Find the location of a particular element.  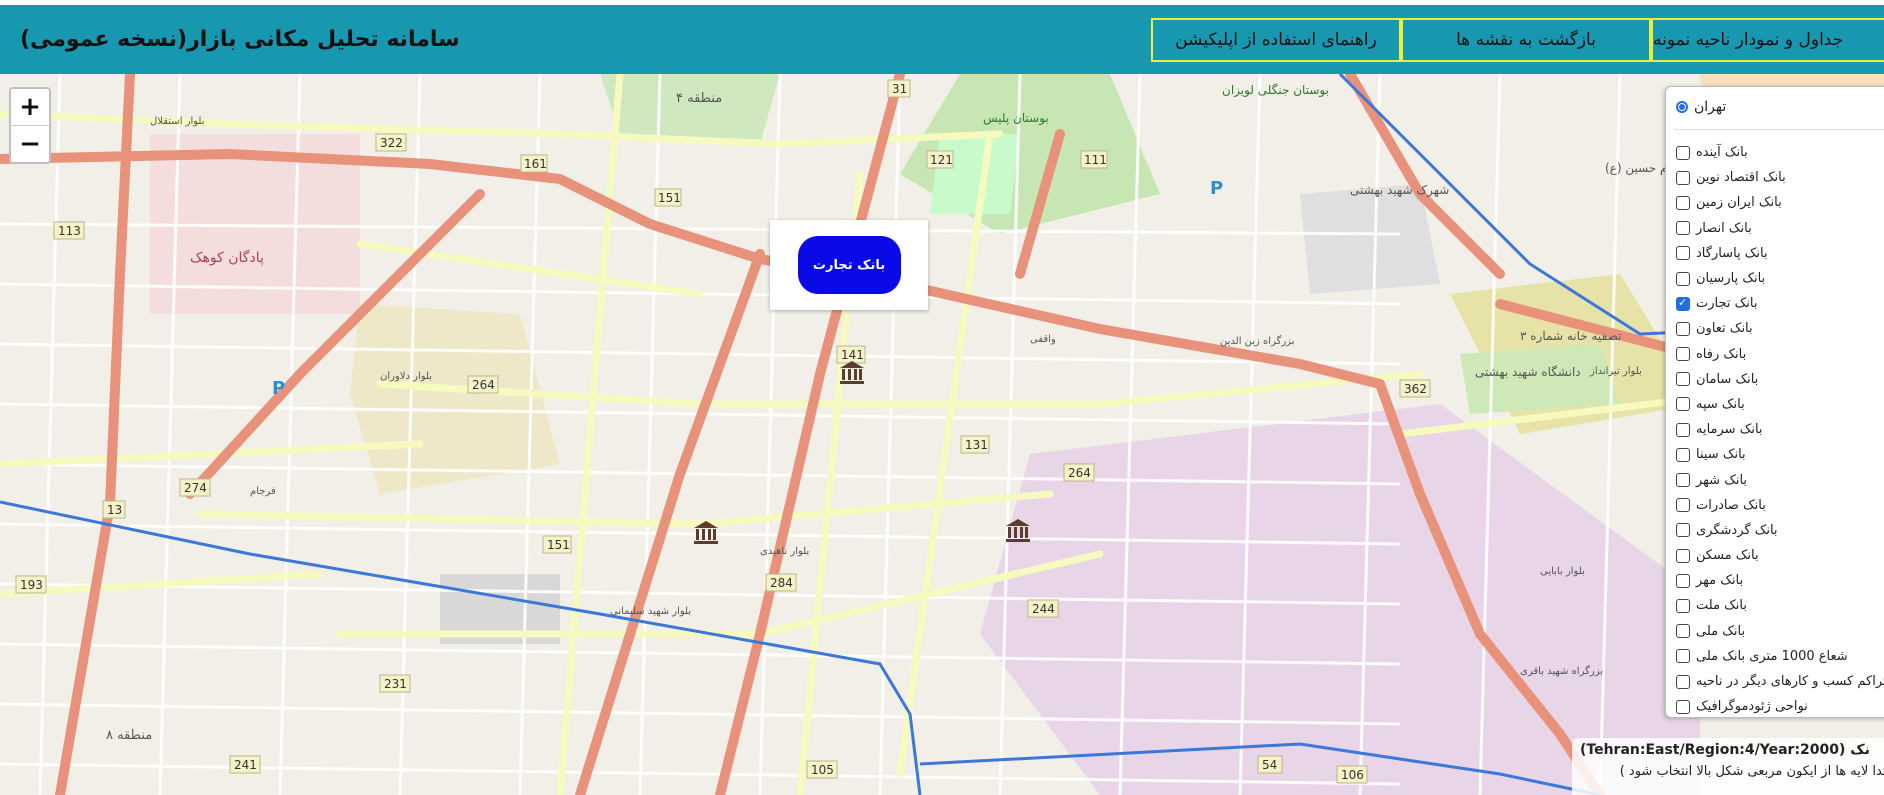

overlay-layer-item: بانک آینده is located at coordinates (1780, 152).